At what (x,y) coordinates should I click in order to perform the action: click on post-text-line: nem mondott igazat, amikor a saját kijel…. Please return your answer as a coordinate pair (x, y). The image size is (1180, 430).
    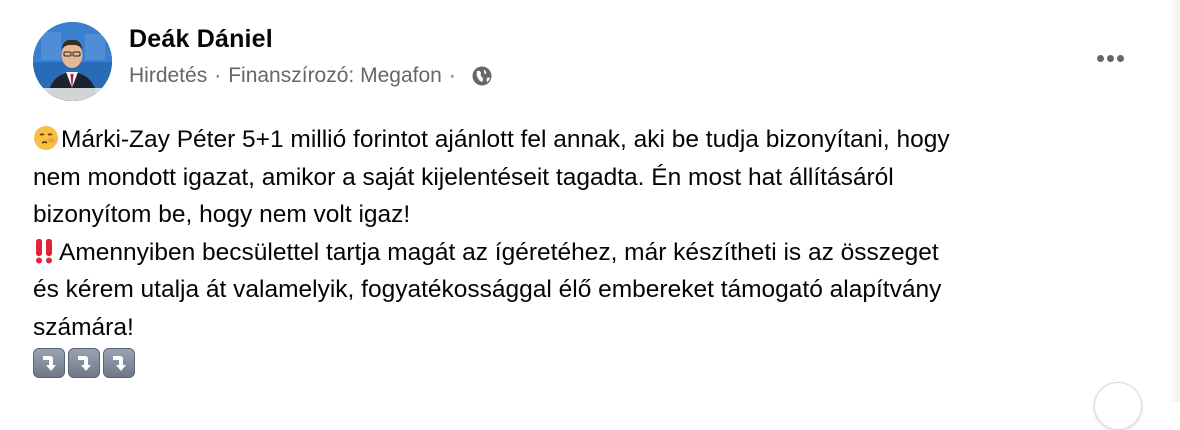
    Looking at the image, I should click on (463, 177).